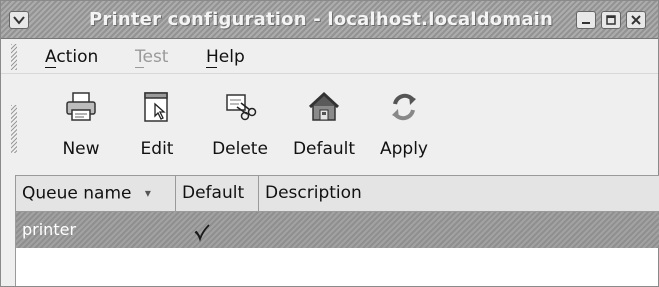  Describe the element at coordinates (14, 129) in the screenshot. I see `toolbar-grip` at that location.